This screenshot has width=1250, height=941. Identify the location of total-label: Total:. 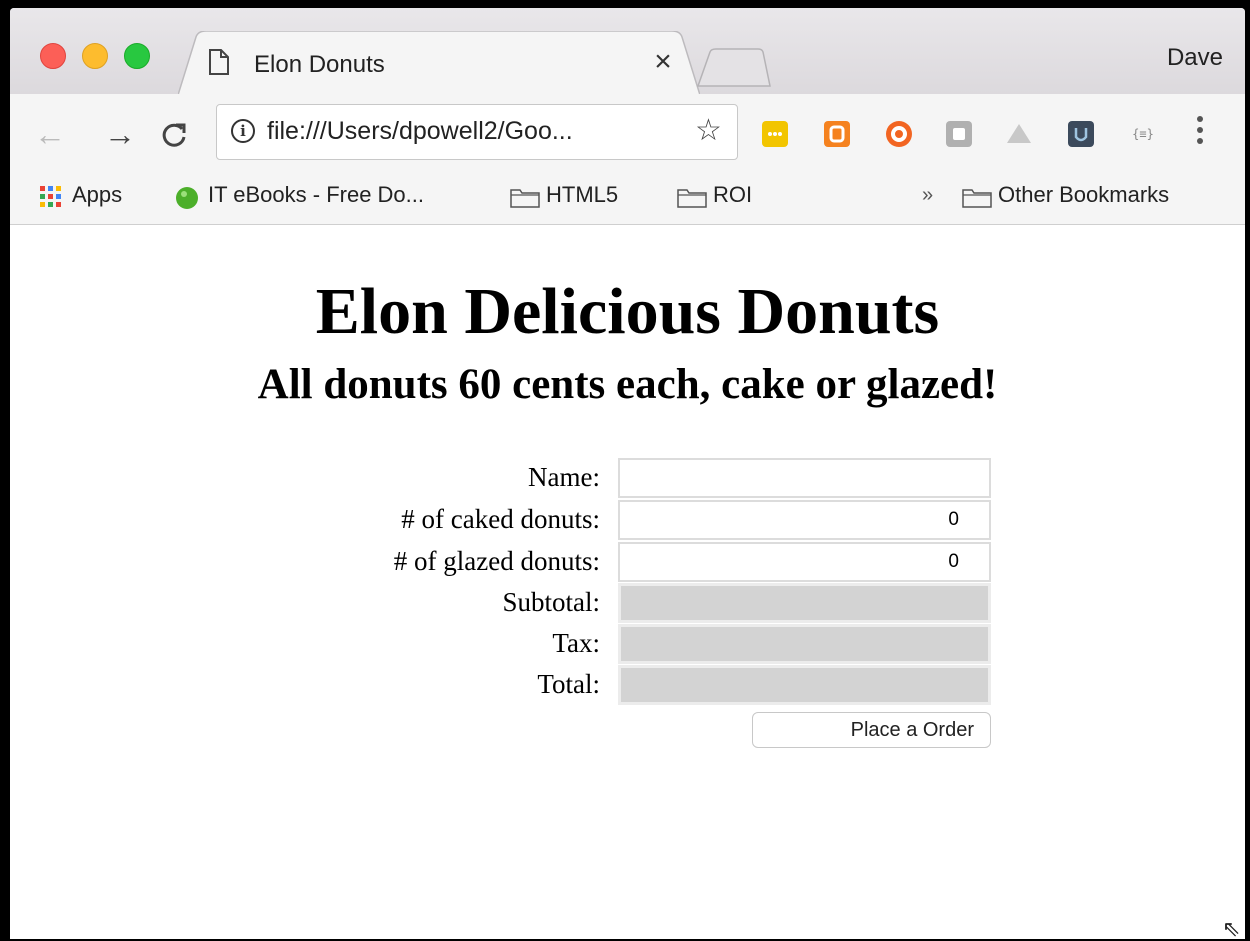
(568, 684).